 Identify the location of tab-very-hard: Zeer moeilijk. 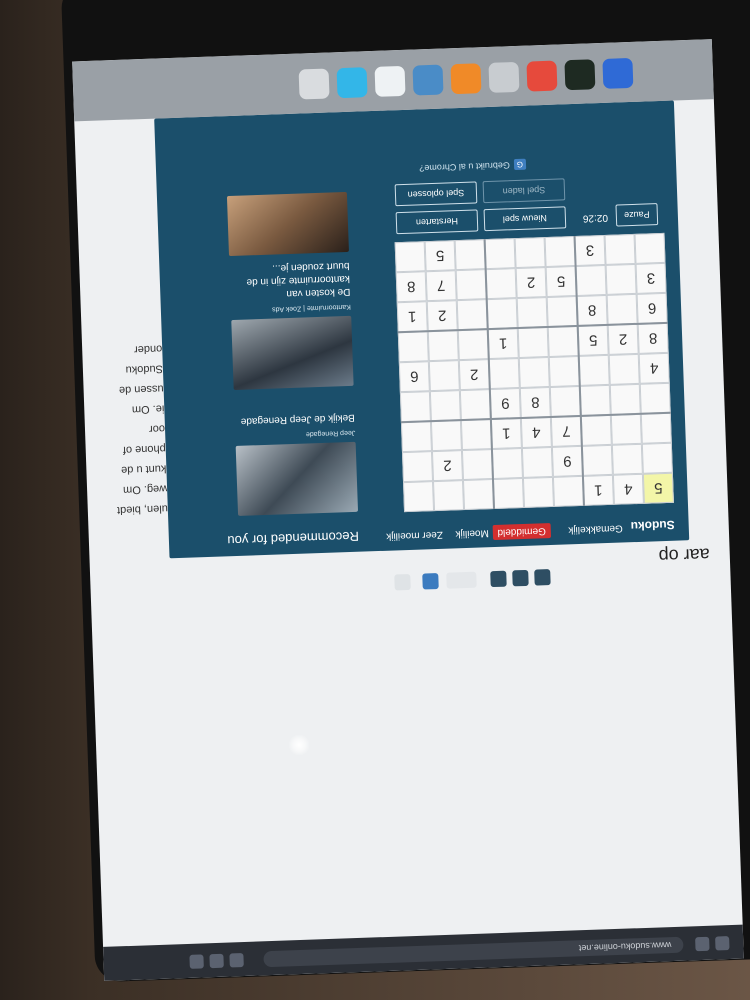
(414, 535).